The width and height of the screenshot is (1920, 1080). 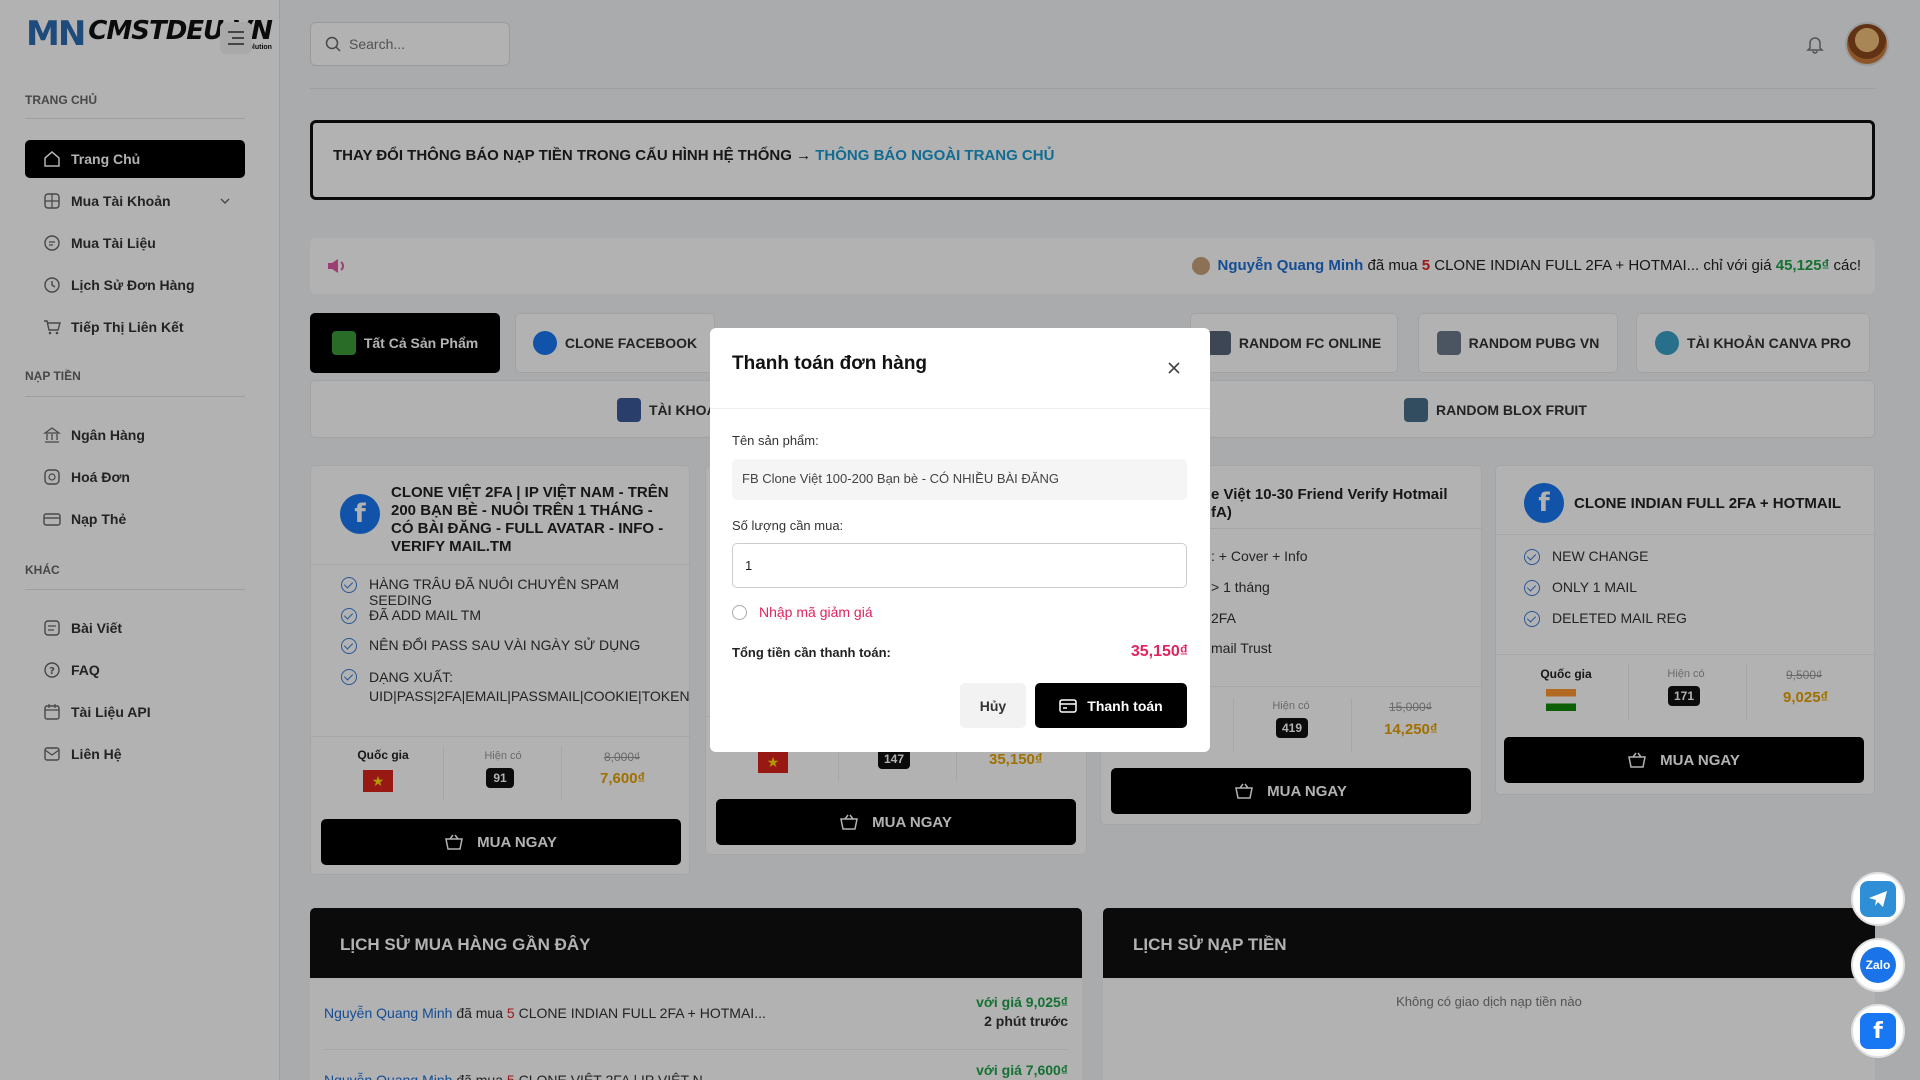 I want to click on modal-title: Thanh toán đơn hàng, so click(x=830, y=363).